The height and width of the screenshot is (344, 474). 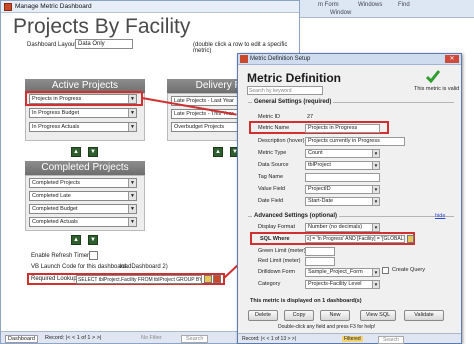 I want to click on ribbon-windows-button: Windows, so click(x=370, y=5).